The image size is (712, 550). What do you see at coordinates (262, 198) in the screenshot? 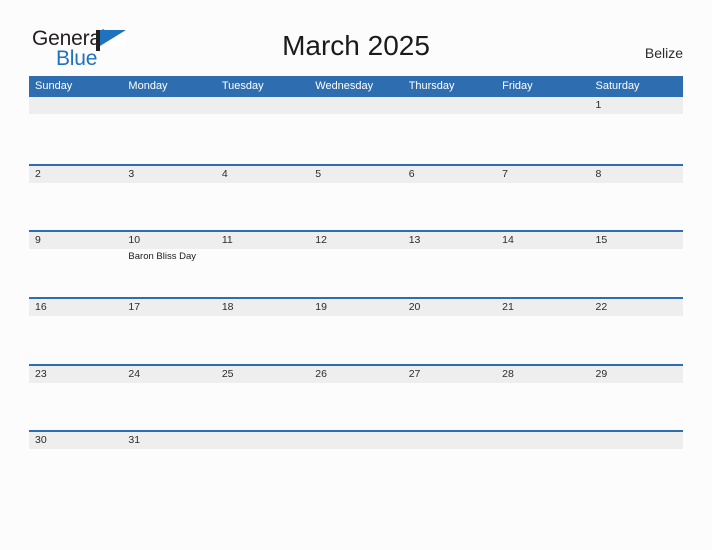
I see `calendar-day-cell: 4` at bounding box center [262, 198].